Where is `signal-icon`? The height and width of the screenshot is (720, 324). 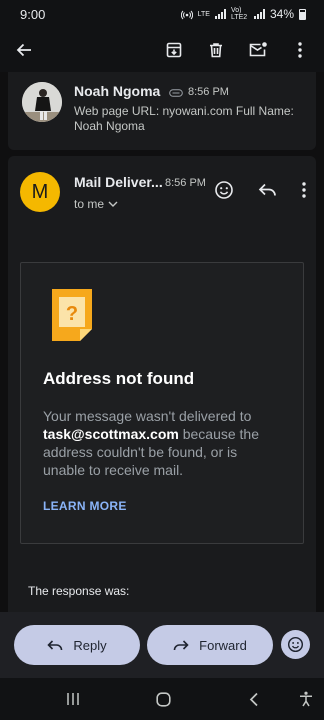 signal-icon is located at coordinates (220, 14).